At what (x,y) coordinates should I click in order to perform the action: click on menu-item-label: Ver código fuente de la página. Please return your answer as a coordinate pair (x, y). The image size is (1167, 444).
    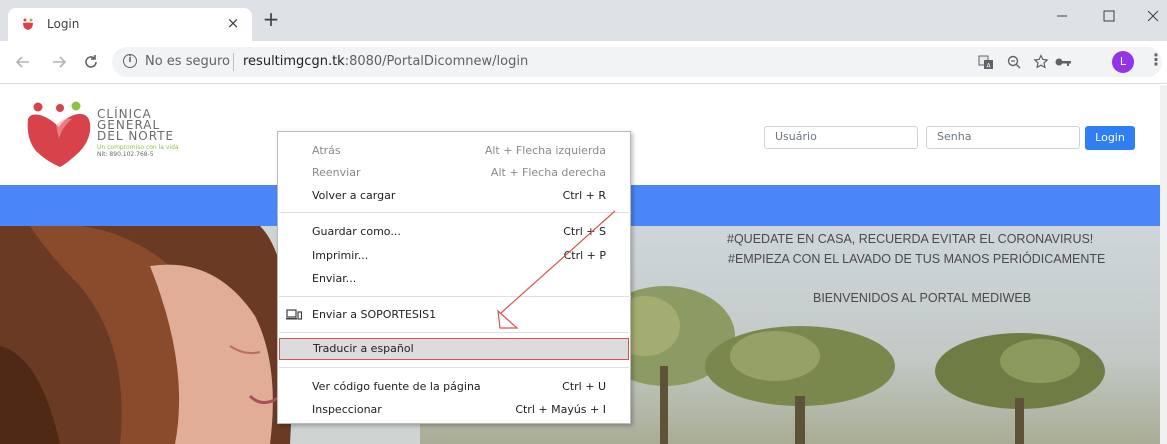
    Looking at the image, I should click on (396, 386).